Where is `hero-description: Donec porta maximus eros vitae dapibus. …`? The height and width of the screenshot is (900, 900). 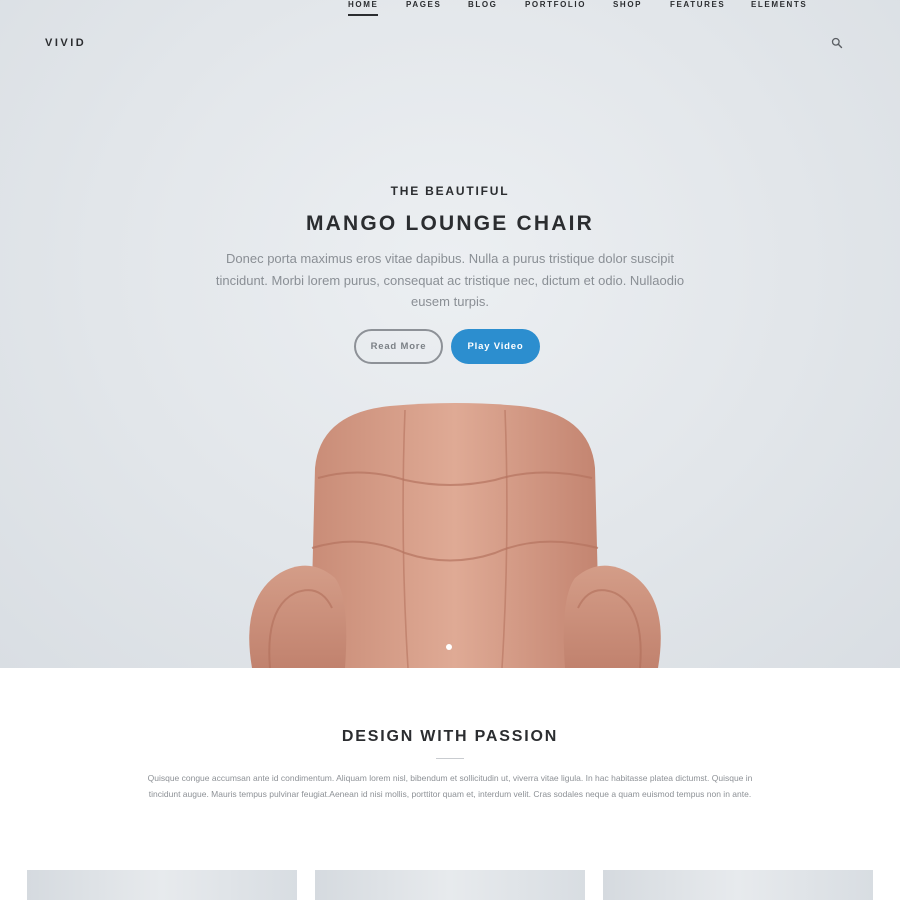 hero-description: Donec porta maximus eros vitae dapibus. … is located at coordinates (450, 280).